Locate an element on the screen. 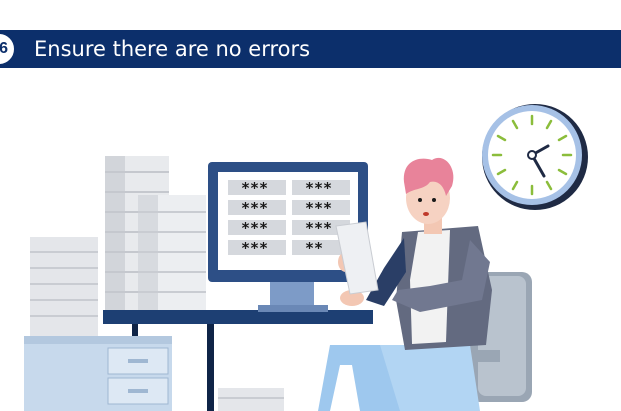  paper-stack-mid-icon is located at coordinates (172, 255).